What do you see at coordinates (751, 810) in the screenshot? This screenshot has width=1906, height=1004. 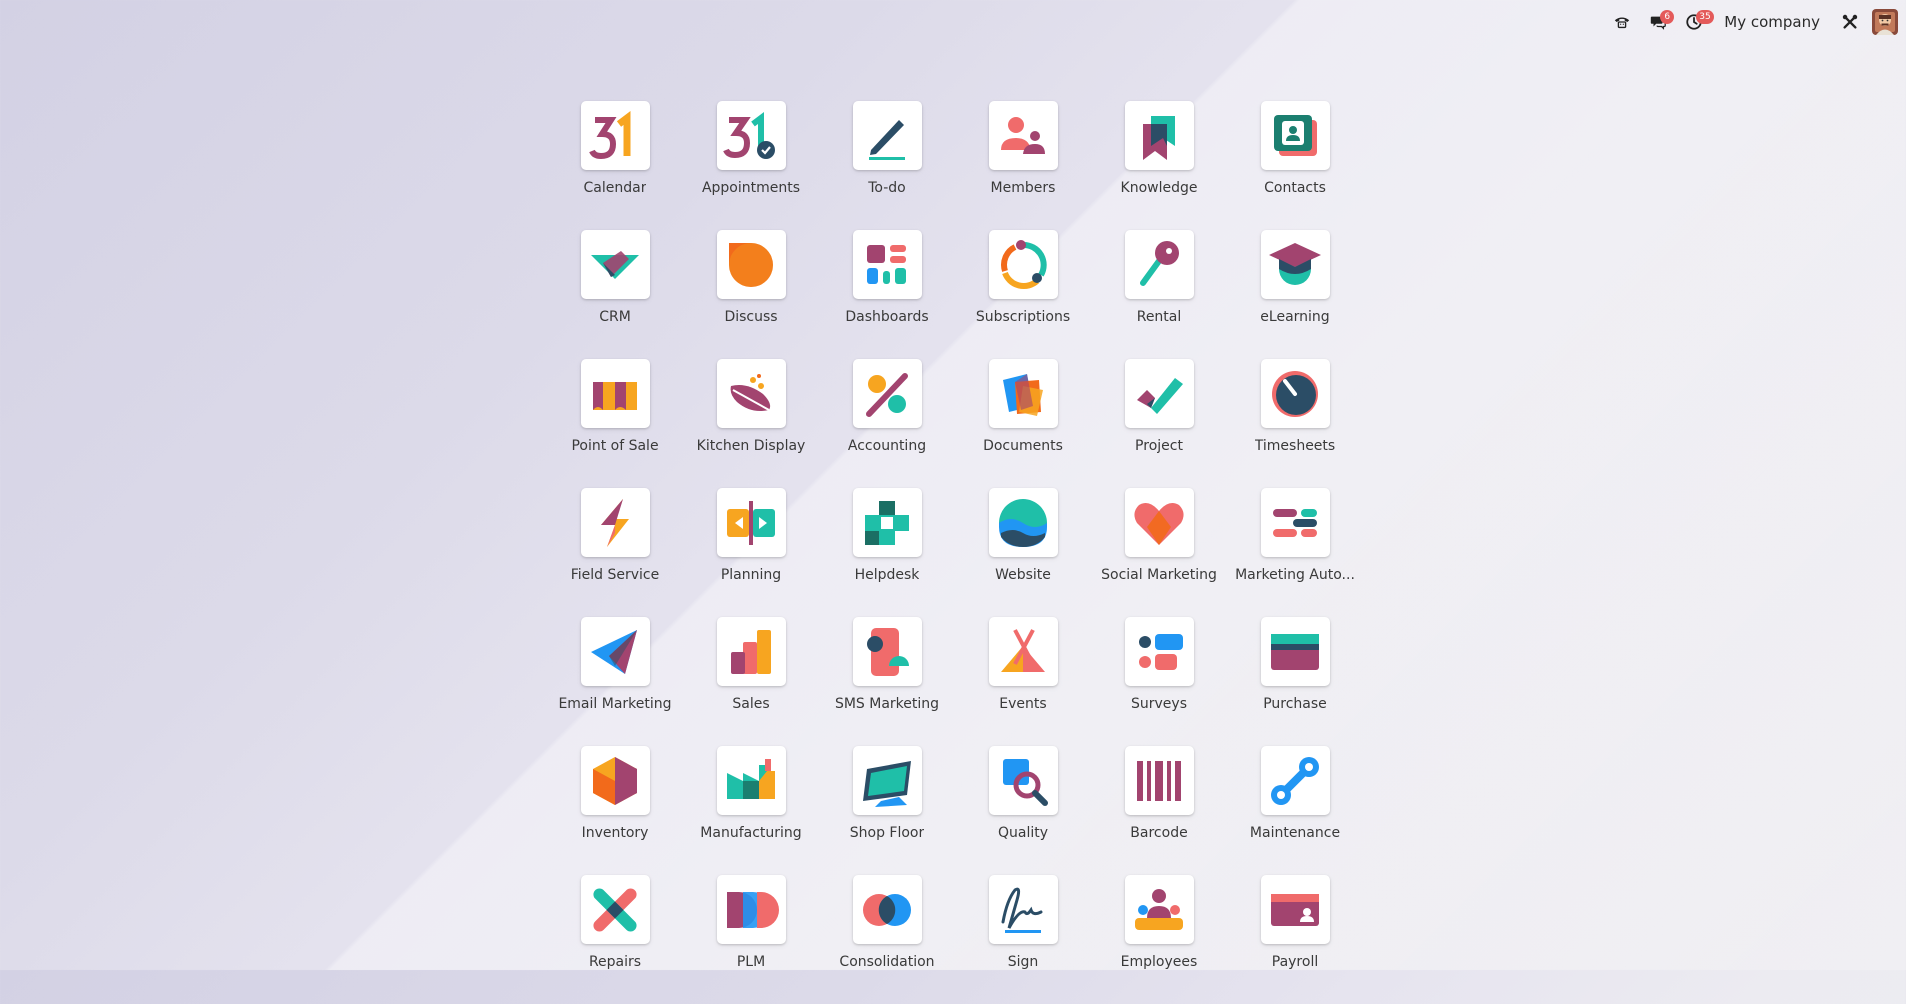 I see `app-manufacturing: Manufacturing` at bounding box center [751, 810].